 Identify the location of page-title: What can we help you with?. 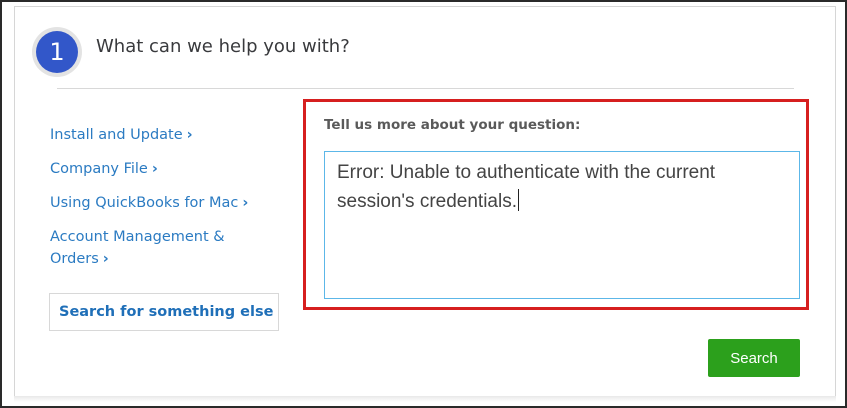
(223, 46).